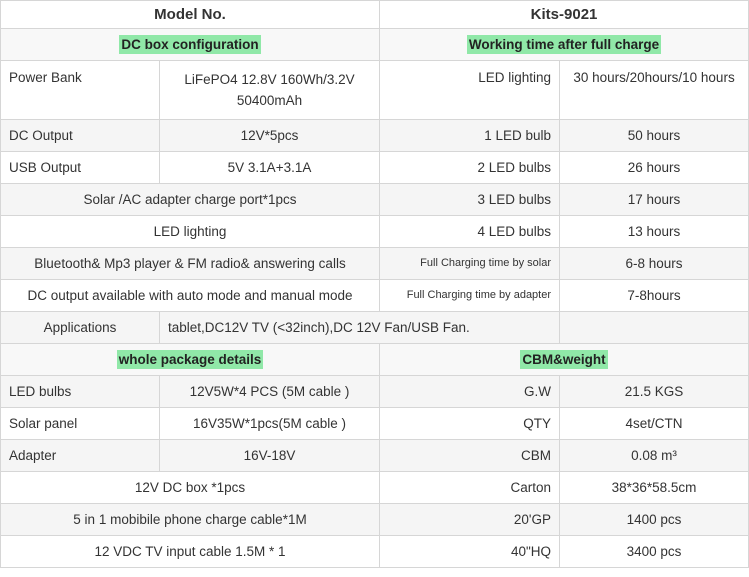  What do you see at coordinates (654, 167) in the screenshot?
I see `row-value-2-led-bulbs: 26 hours` at bounding box center [654, 167].